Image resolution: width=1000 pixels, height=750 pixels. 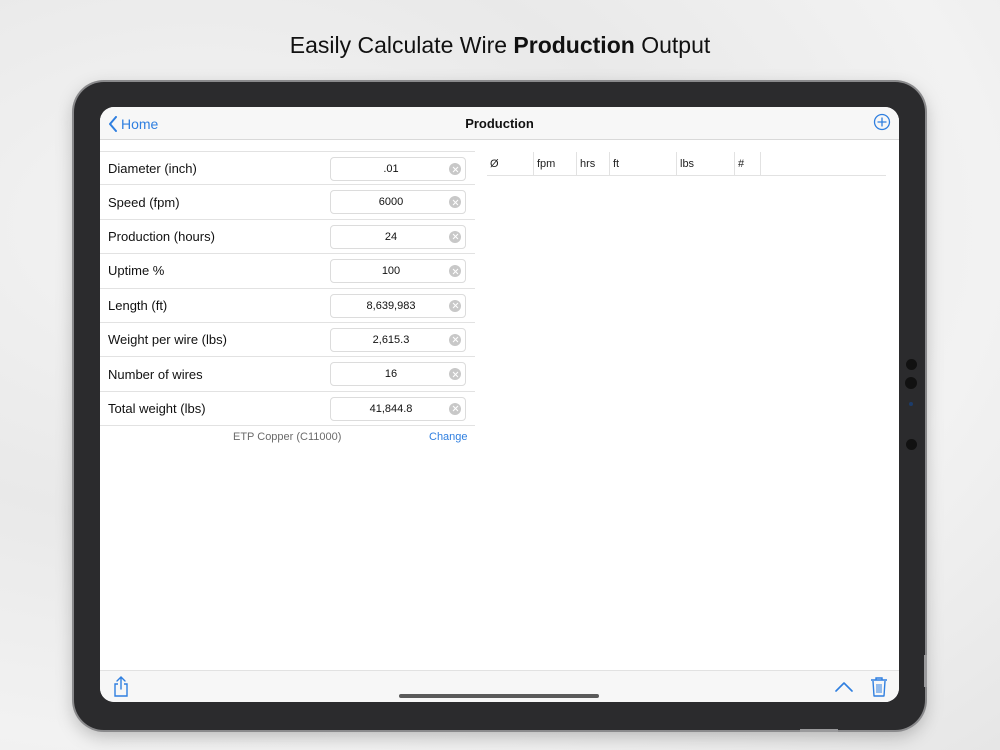 I want to click on form-row-length: Length (ft) 8,639,983, so click(x=287, y=306).